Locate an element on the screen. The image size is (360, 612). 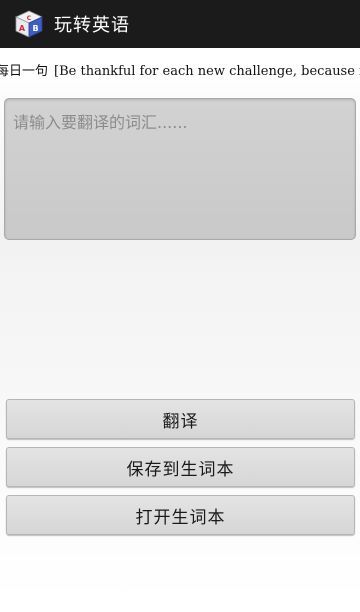
abc-cube-icon: C A B is located at coordinates (29, 24).